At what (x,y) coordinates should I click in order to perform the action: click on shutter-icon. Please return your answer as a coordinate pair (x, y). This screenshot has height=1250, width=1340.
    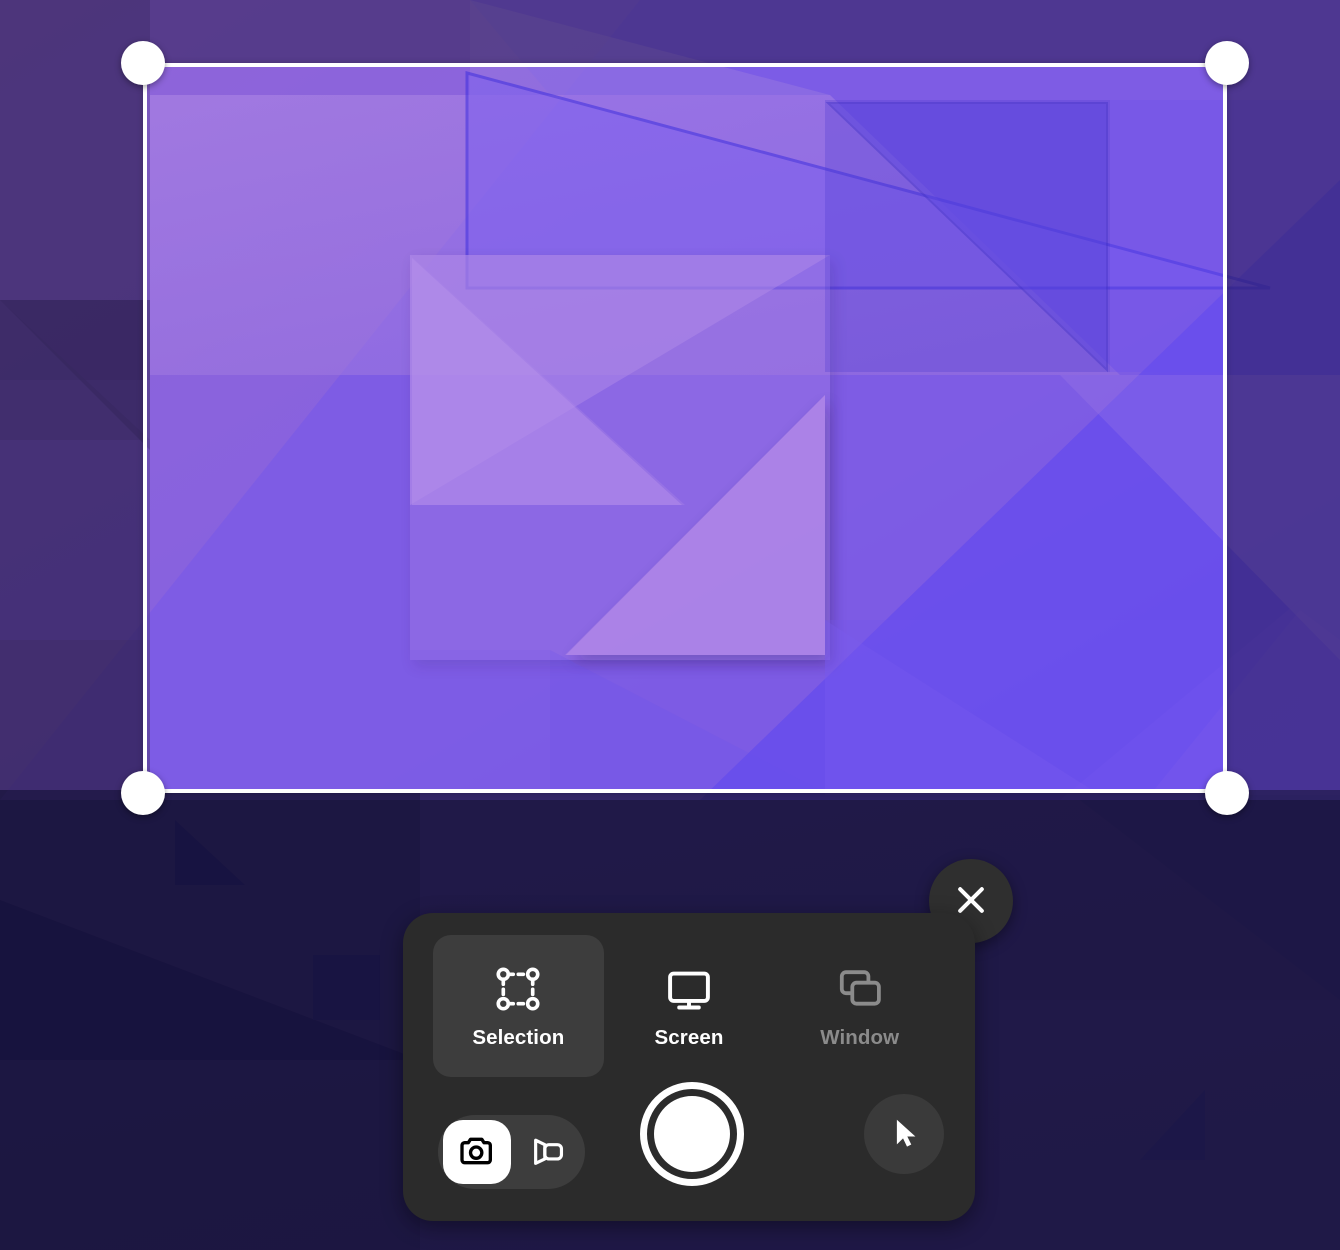
    Looking at the image, I should click on (692, 1134).